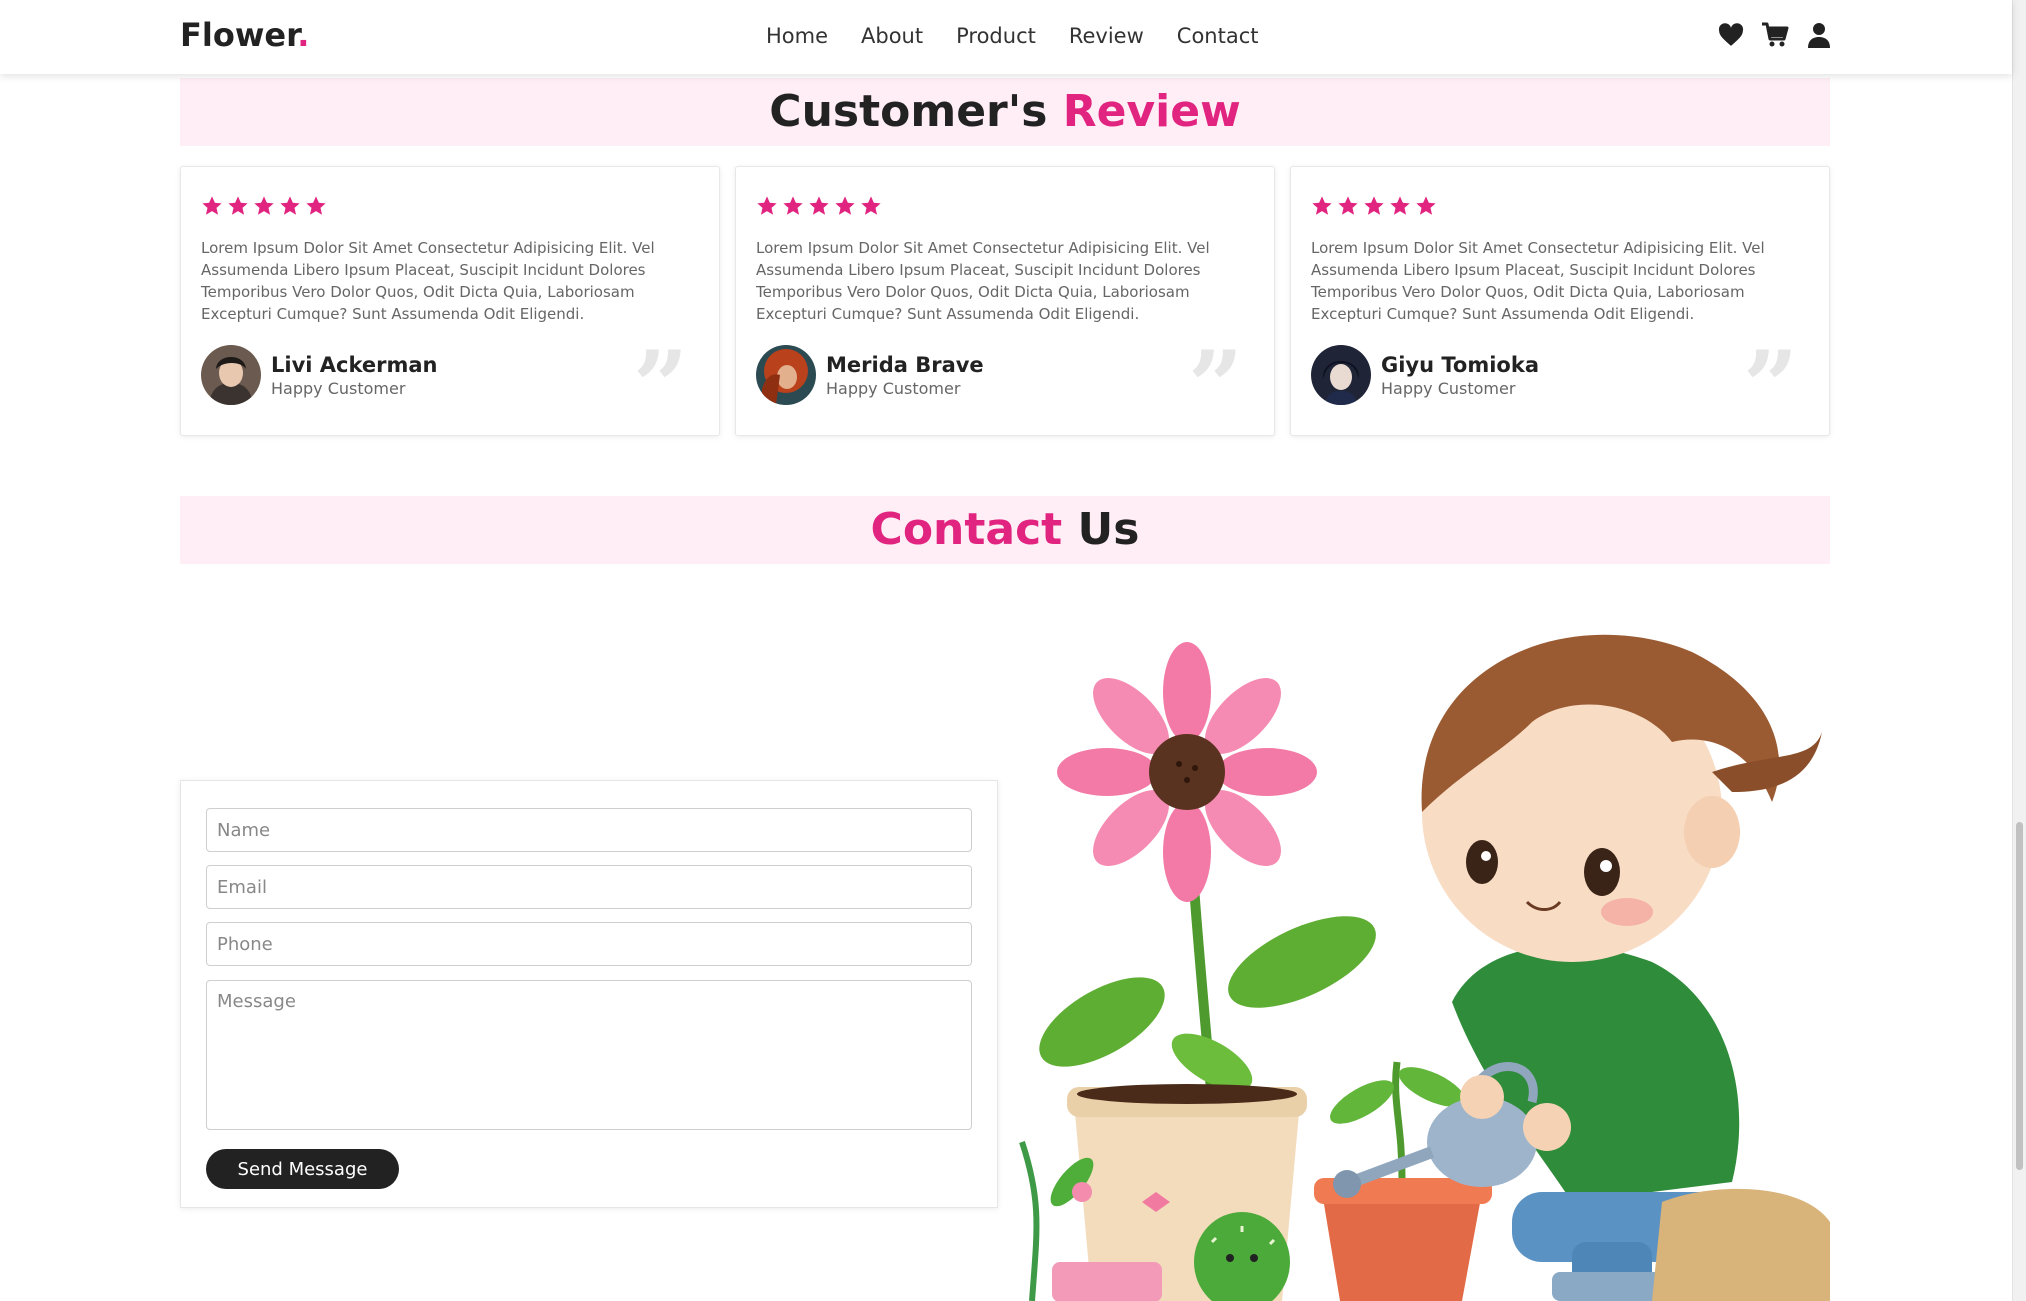 The image size is (2026, 1301). I want to click on heart-icon, so click(1731, 35).